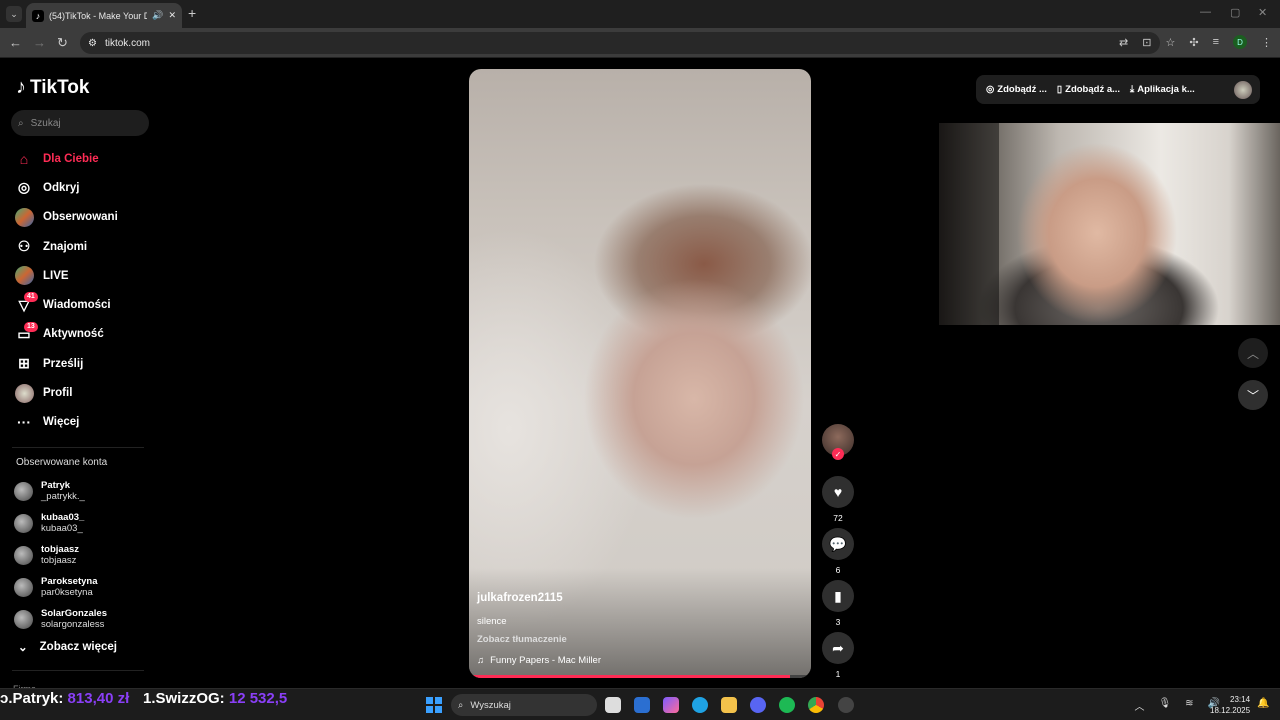 The width and height of the screenshot is (1280, 720). Describe the element at coordinates (80, 123) in the screenshot. I see `search-input: ⌕ Szukaj` at that location.